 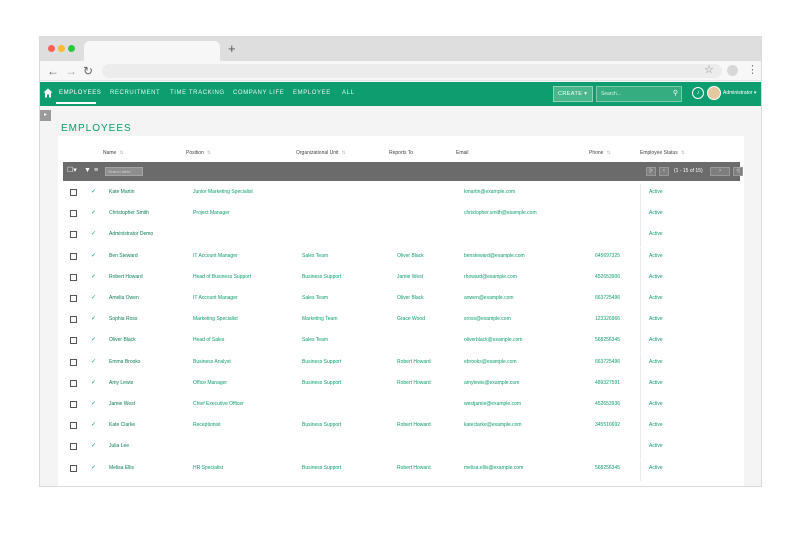 I want to click on column-header-email: Email, so click(x=462, y=153).